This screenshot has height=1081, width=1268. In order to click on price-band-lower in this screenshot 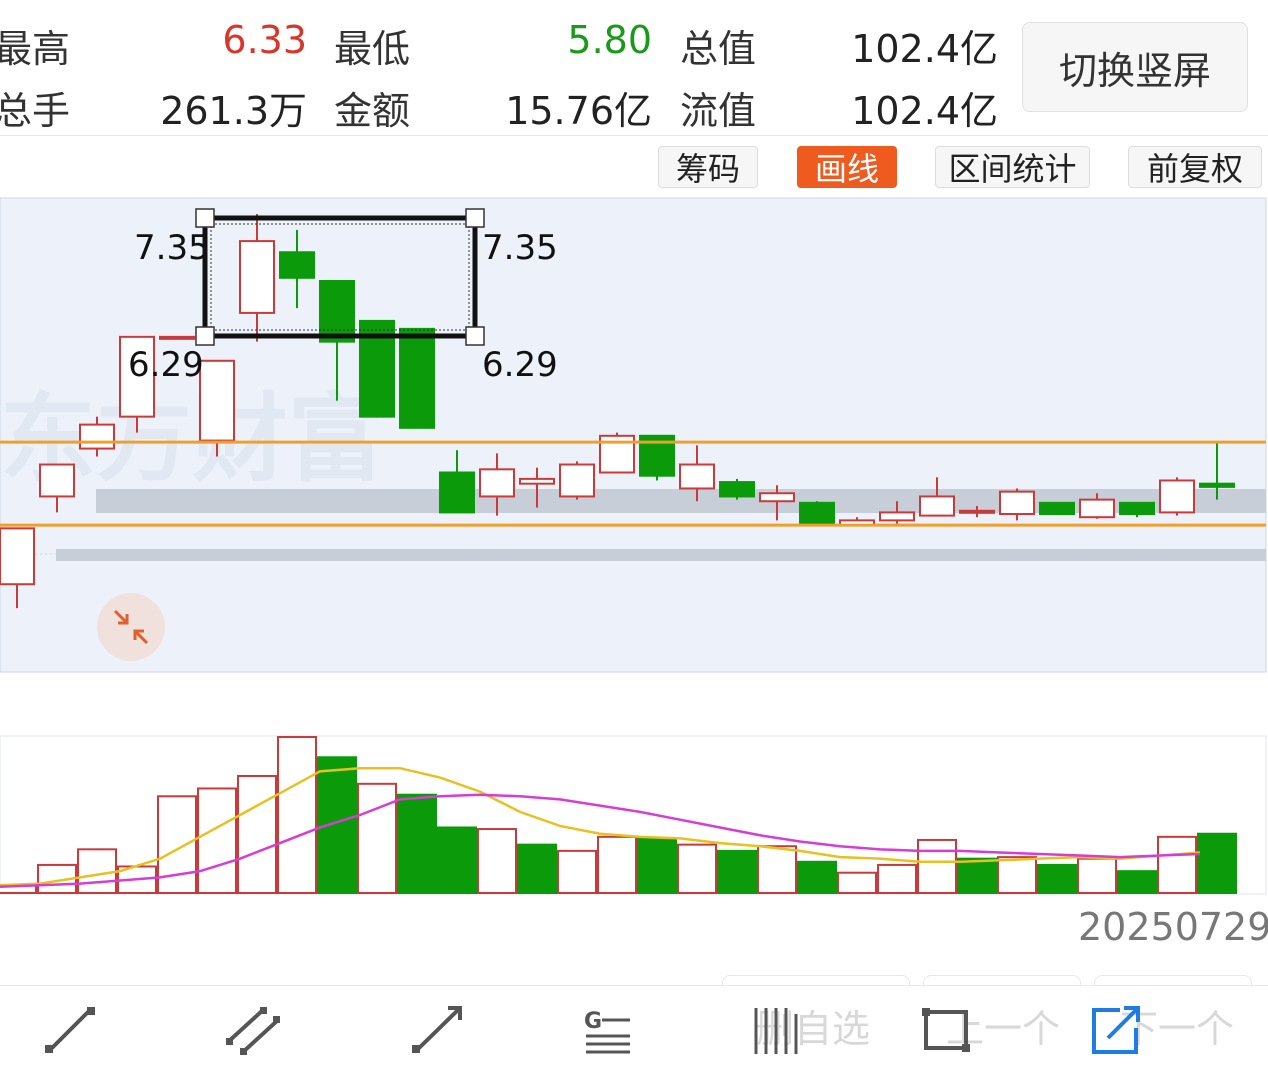, I will do `click(661, 555)`.